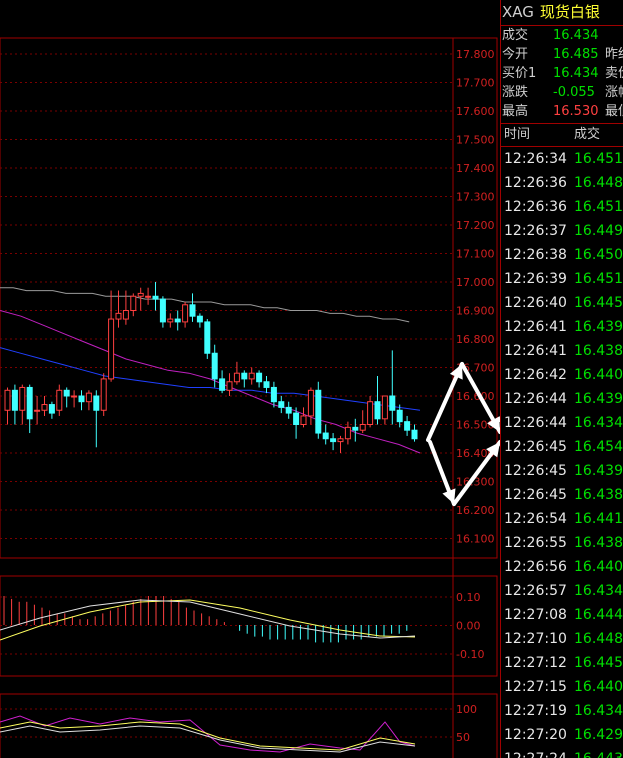 The width and height of the screenshot is (623, 758). Describe the element at coordinates (598, 735) in the screenshot. I see `trade-price: 16.429` at that location.